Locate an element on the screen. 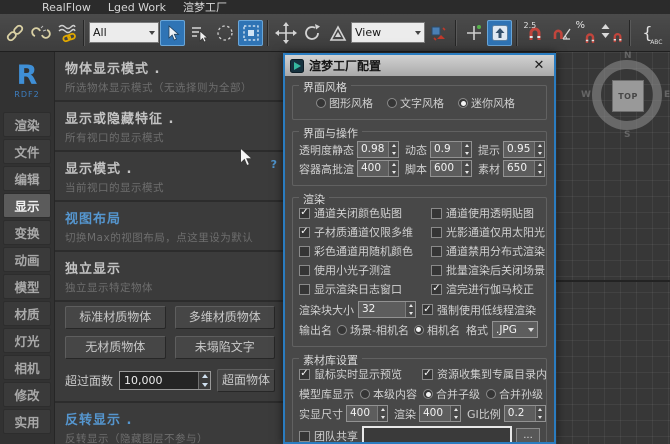 The width and height of the screenshot is (670, 444). style-radio: 图形风格 is located at coordinates (344, 103).